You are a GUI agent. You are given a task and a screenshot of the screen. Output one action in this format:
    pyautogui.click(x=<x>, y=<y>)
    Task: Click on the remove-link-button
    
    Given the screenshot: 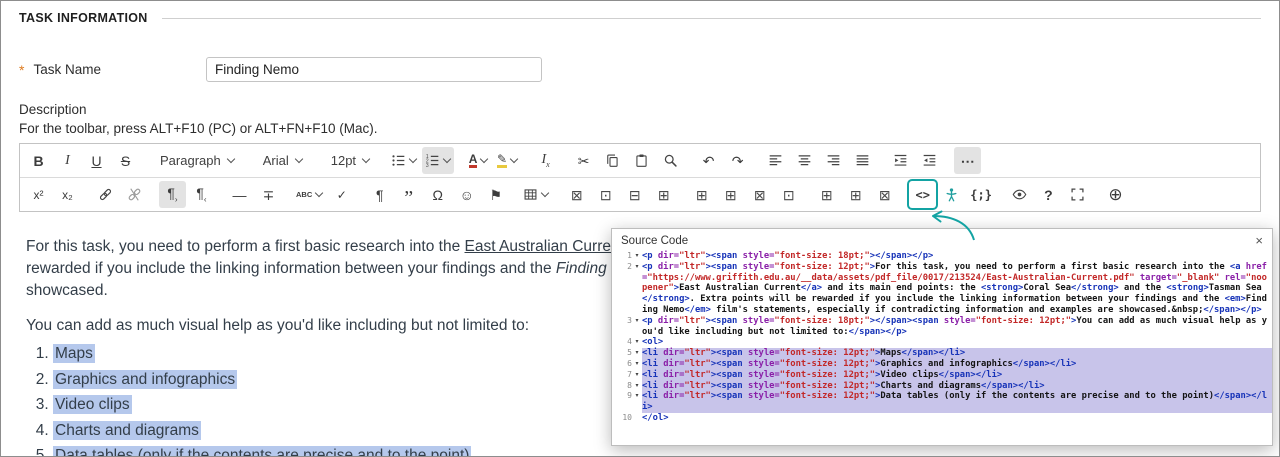 What is the action you would take?
    pyautogui.click(x=134, y=194)
    